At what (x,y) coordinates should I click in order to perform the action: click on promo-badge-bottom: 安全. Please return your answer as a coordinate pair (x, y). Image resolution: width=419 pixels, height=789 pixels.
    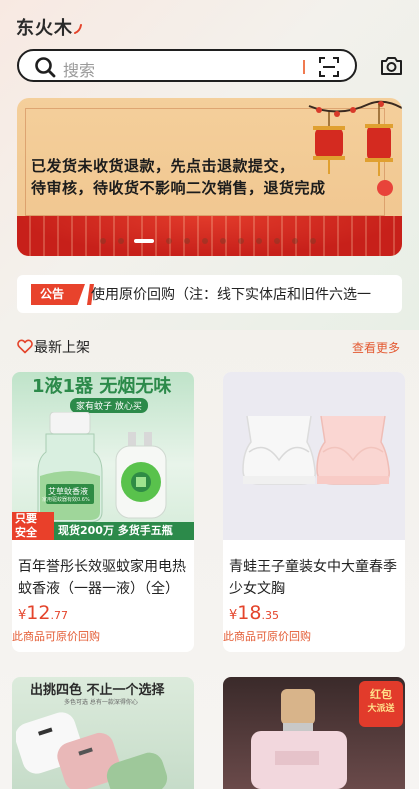
    Looking at the image, I should click on (26, 532).